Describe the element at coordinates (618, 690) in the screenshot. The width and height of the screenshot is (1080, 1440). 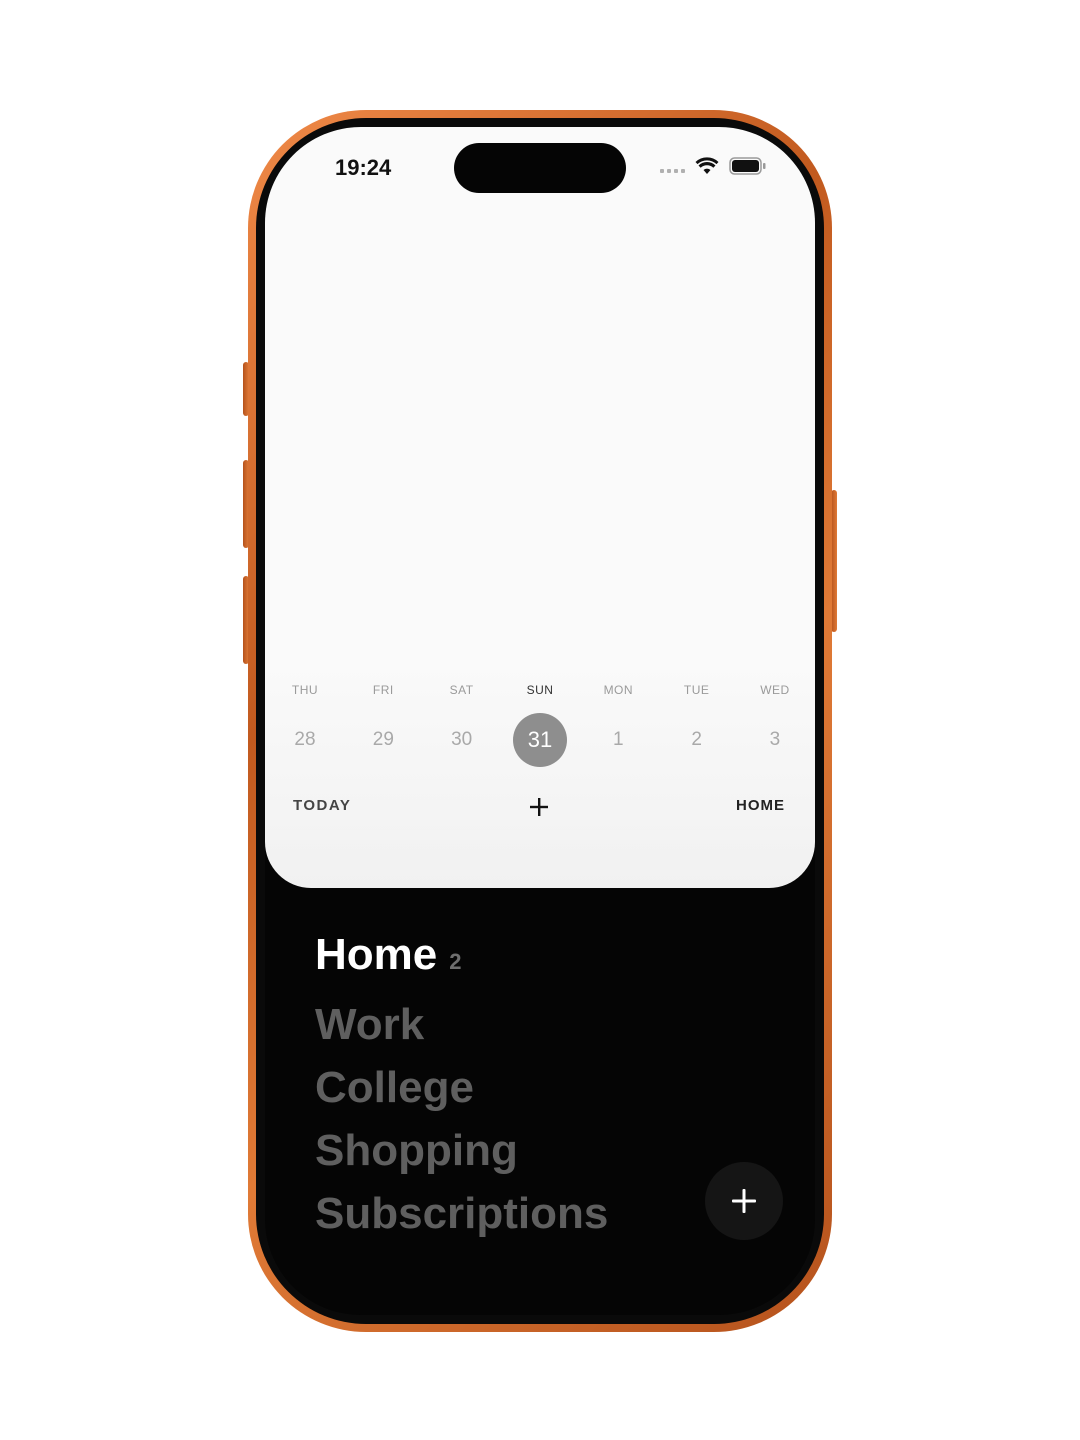
I see `day-name: MON` at that location.